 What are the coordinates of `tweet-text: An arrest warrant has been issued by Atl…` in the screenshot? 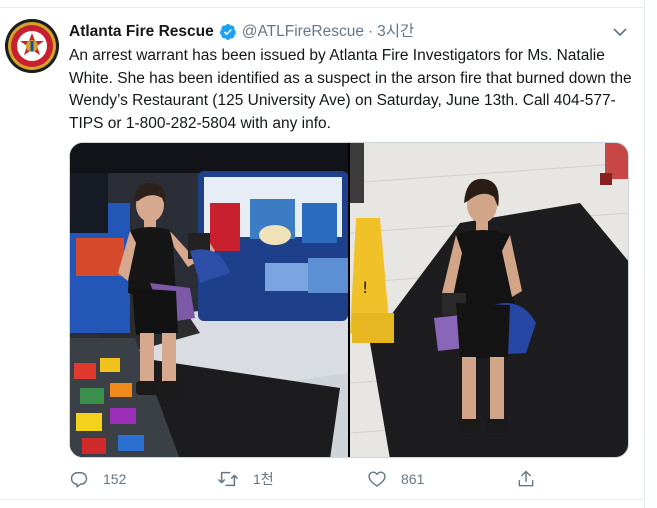 It's located at (350, 89).